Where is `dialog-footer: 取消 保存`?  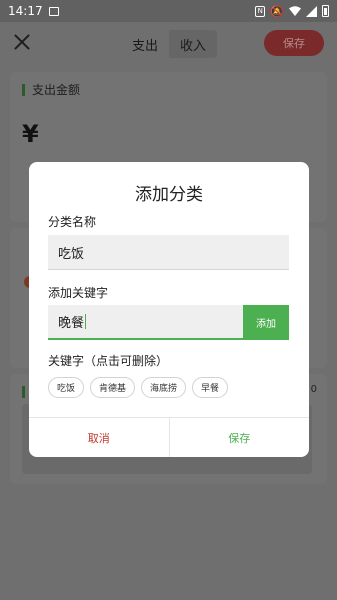 dialog-footer: 取消 保存 is located at coordinates (169, 437).